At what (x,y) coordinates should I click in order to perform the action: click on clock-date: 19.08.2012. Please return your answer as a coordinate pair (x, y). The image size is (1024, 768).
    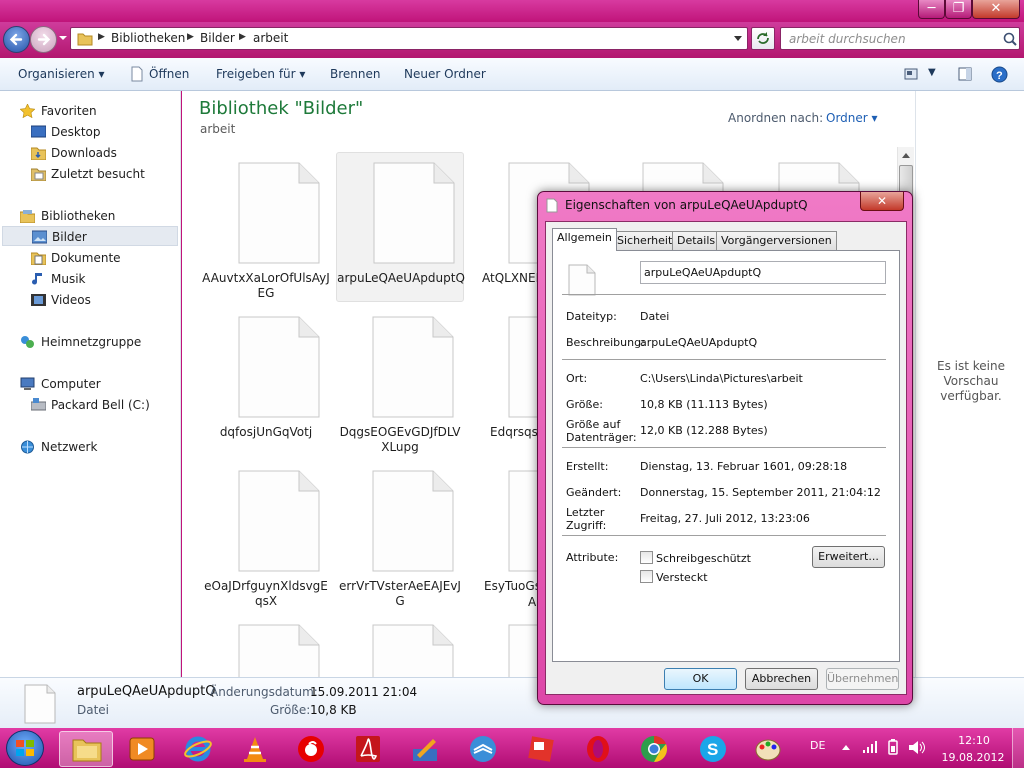
    Looking at the image, I should click on (973, 757).